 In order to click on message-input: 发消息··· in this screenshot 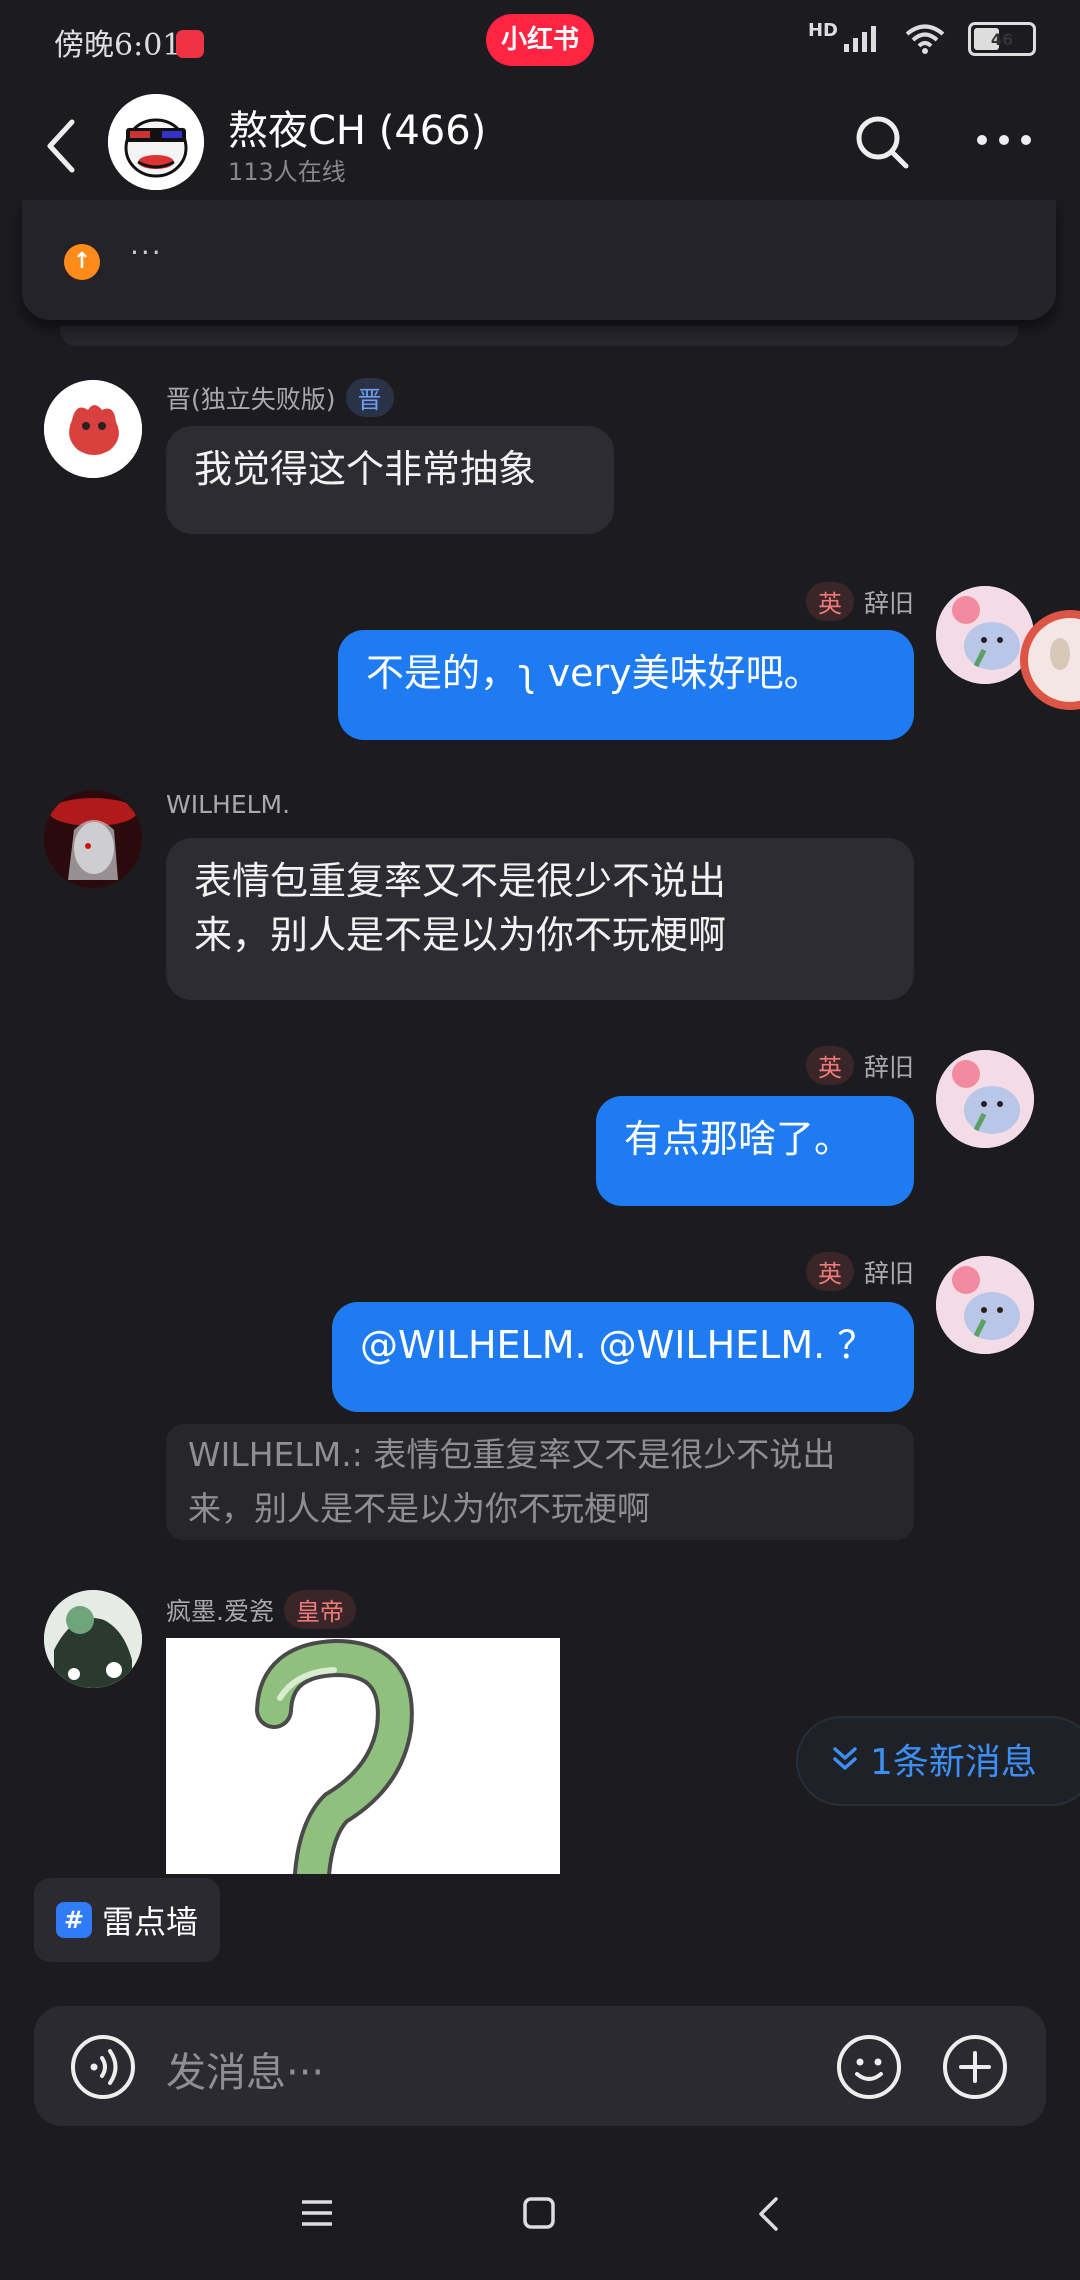, I will do `click(245, 2069)`.